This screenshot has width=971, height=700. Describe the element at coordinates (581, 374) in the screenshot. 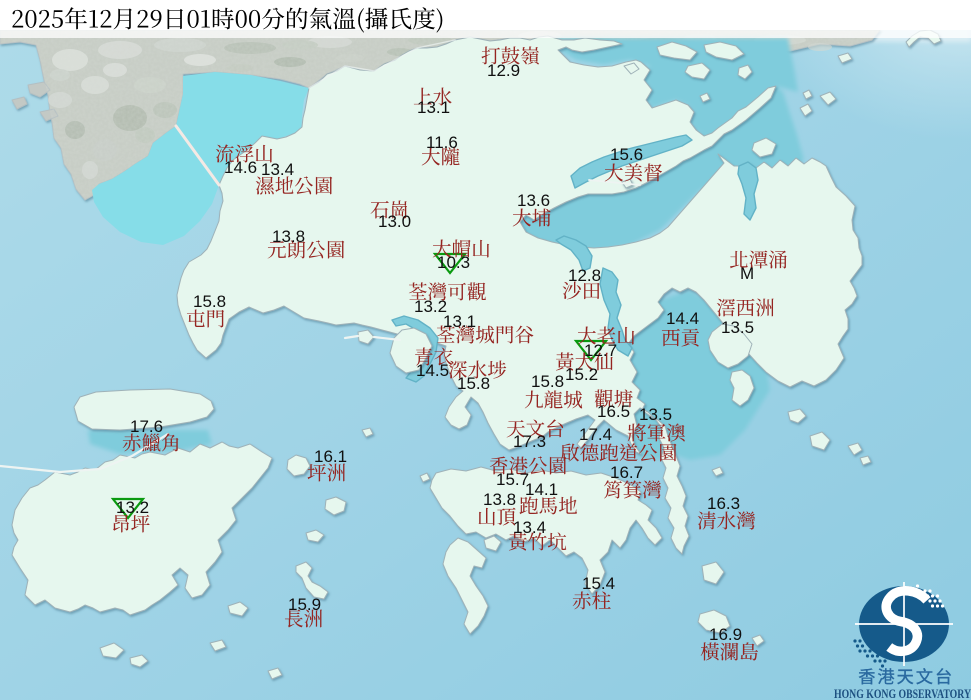

I see `svg-text: 15.2` at that location.